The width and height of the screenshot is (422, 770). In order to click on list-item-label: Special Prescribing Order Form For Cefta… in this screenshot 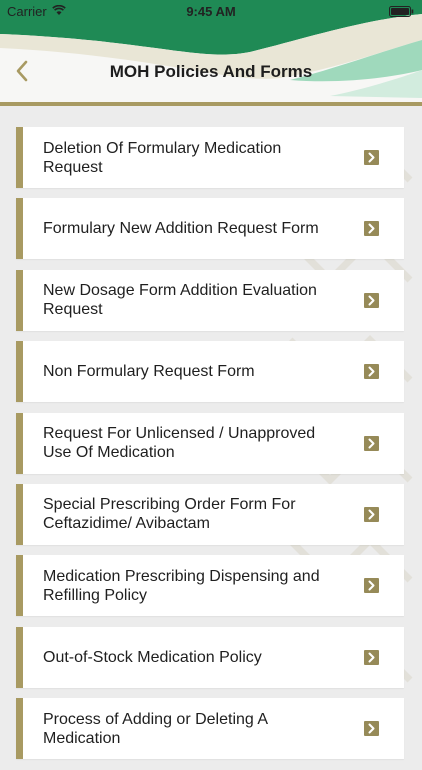, I will do `click(169, 514)`.